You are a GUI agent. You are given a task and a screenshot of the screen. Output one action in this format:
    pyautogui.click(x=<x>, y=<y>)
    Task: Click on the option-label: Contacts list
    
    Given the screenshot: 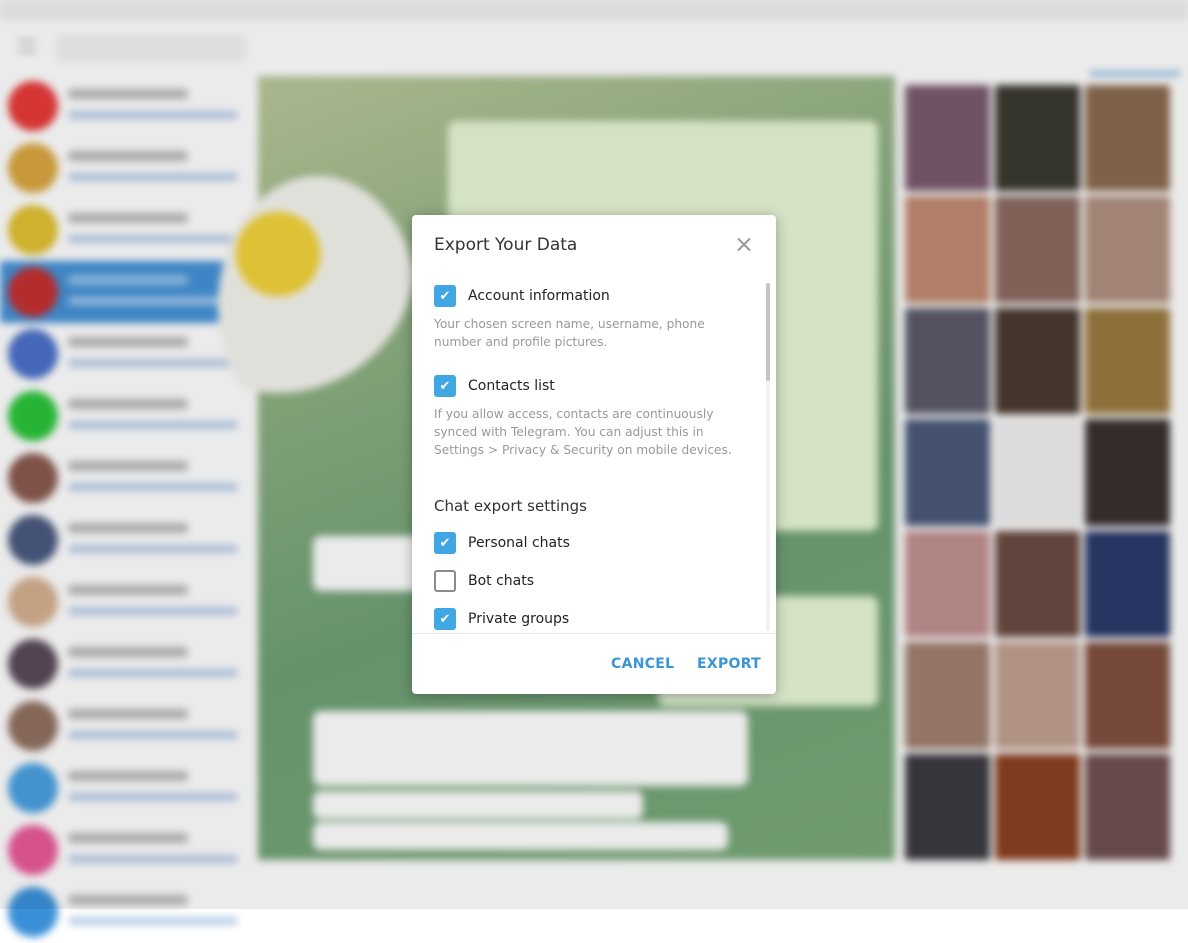 What is the action you would take?
    pyautogui.click(x=511, y=386)
    